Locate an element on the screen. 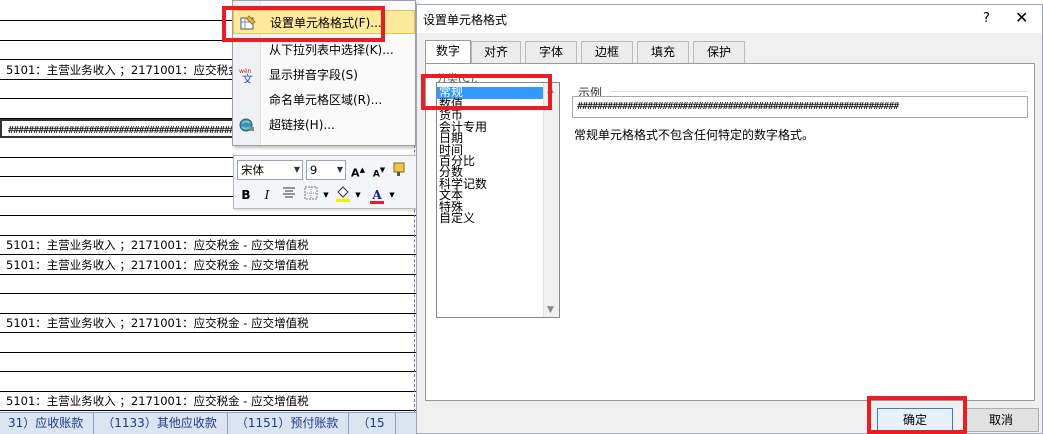 The width and height of the screenshot is (1043, 434). scroll-up-icon: ▲ is located at coordinates (550, 90).